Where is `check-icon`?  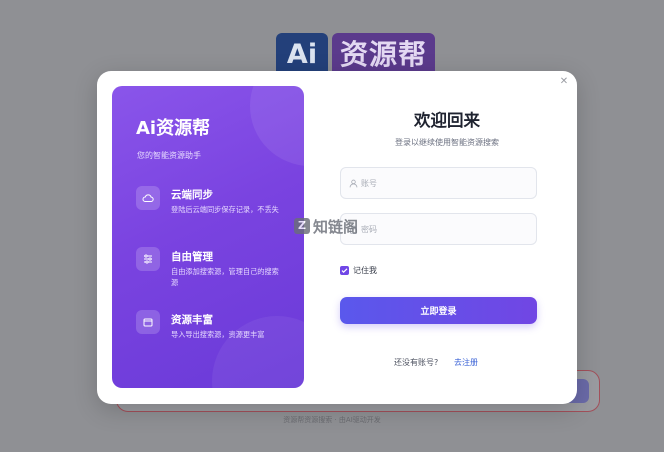
check-icon is located at coordinates (344, 271).